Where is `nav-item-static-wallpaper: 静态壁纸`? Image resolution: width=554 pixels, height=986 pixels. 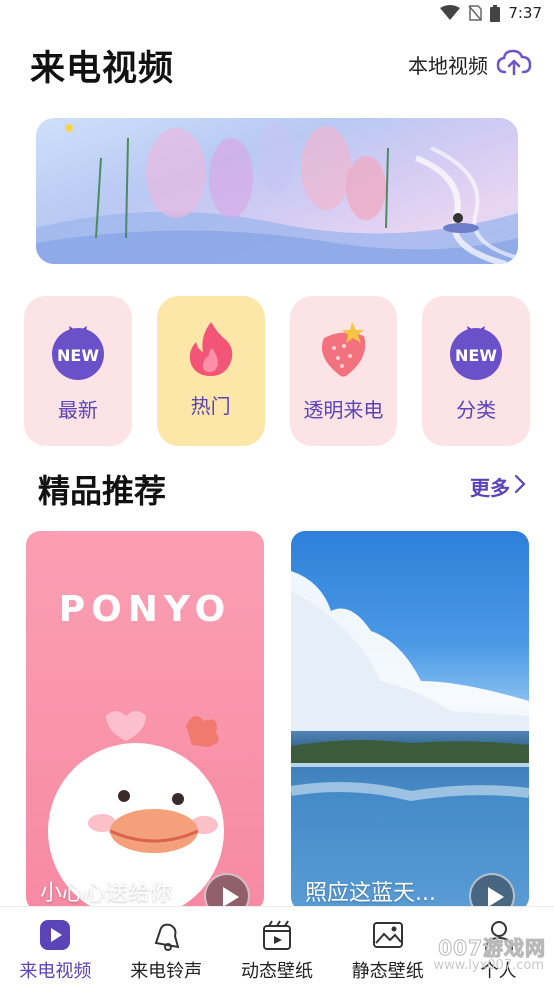
nav-item-static-wallpaper: 静态壁纸 is located at coordinates (387, 946).